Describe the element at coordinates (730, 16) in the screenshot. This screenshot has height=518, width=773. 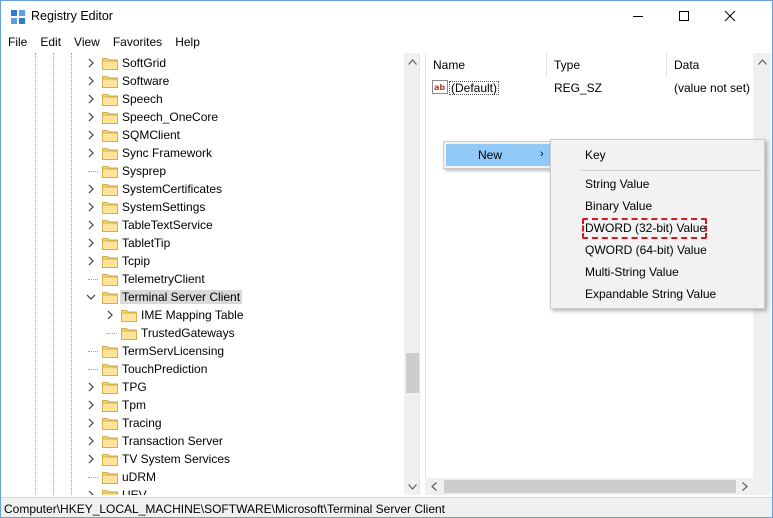
I see `close-button` at that location.